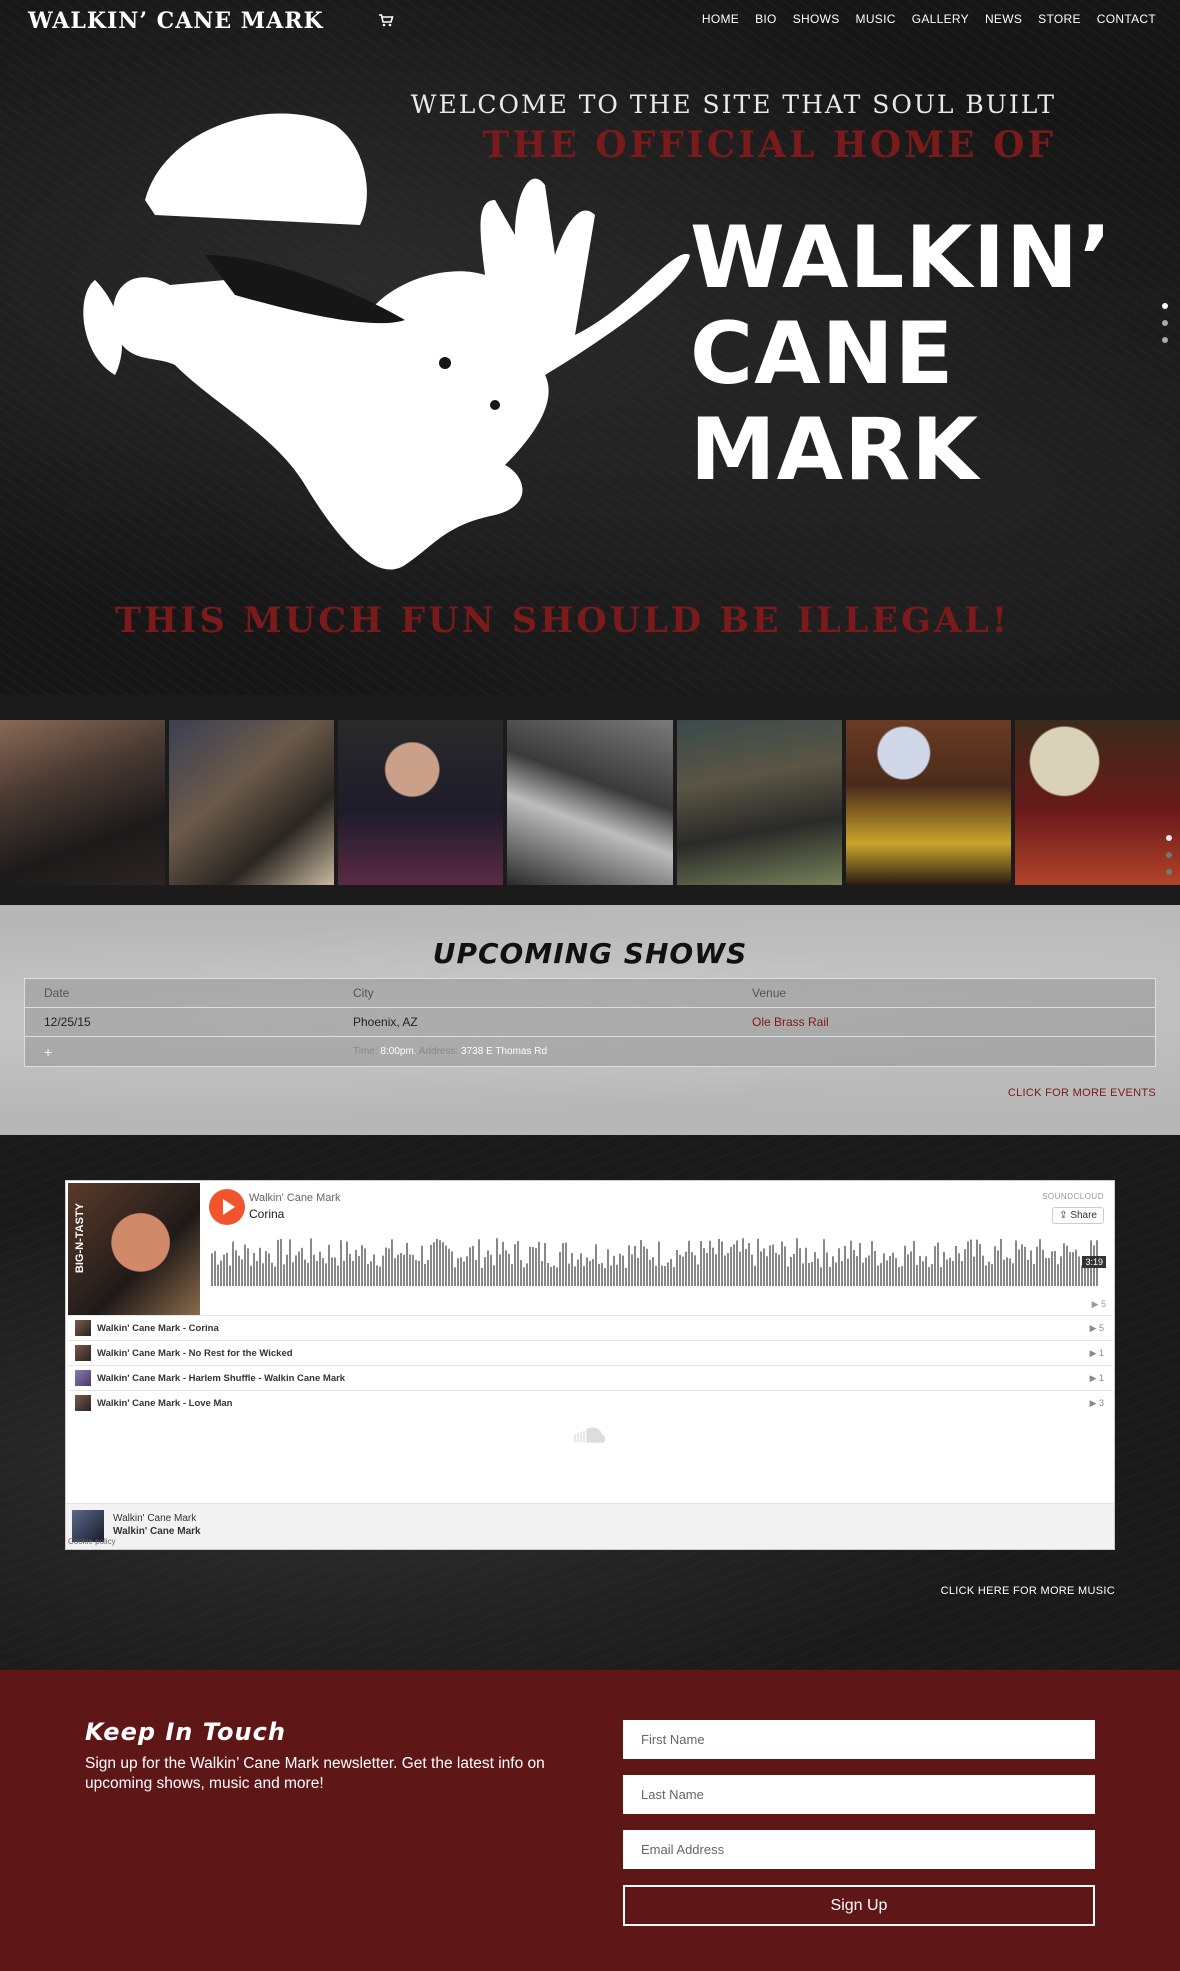 The height and width of the screenshot is (1971, 1180). What do you see at coordinates (266, 1214) in the screenshot?
I see `player-track-title: Corina` at bounding box center [266, 1214].